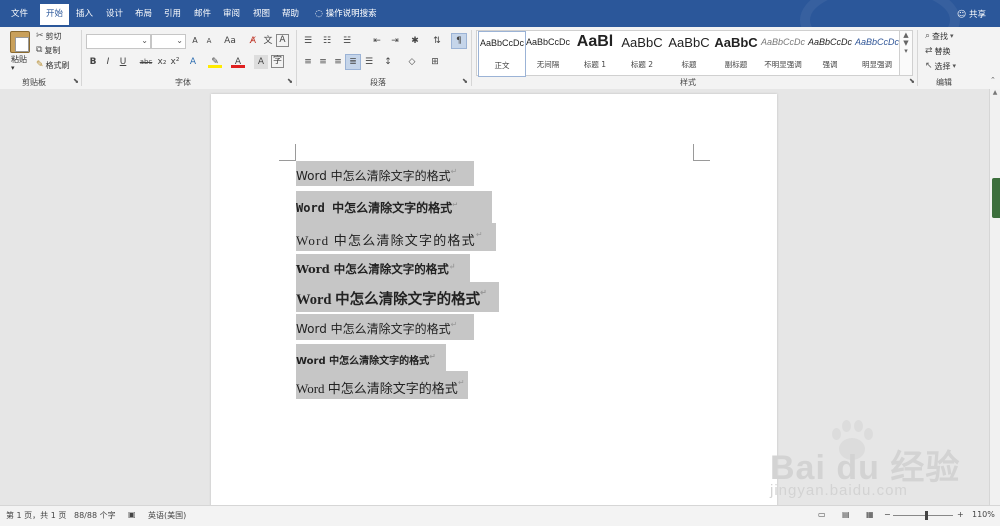 The width and height of the screenshot is (1000, 526). Describe the element at coordinates (215, 61) in the screenshot. I see `highlight-button: ✎` at that location.